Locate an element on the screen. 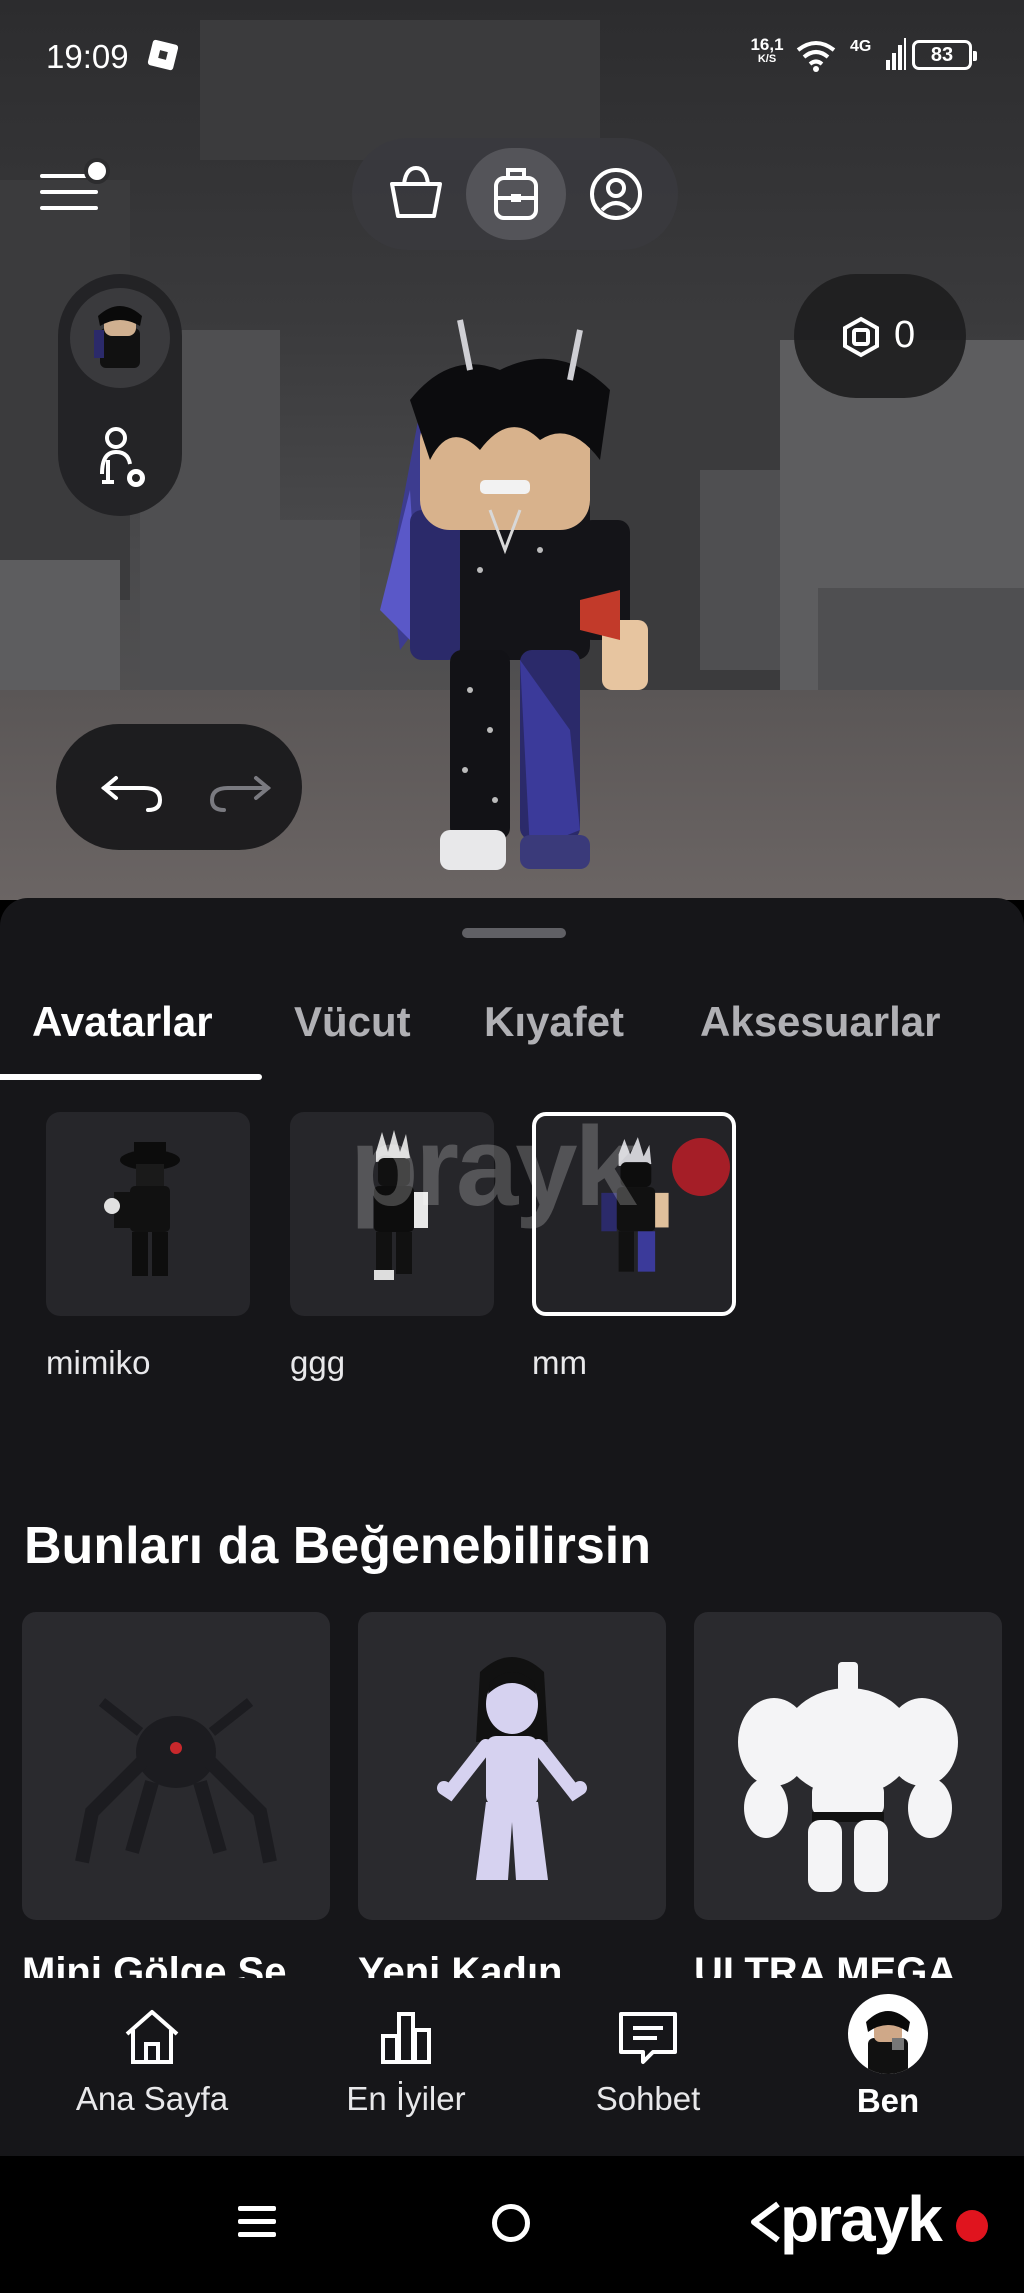 This screenshot has width=1024, height=2293. recommendation-item: Mini Gölge Se is located at coordinates (176, 1795).